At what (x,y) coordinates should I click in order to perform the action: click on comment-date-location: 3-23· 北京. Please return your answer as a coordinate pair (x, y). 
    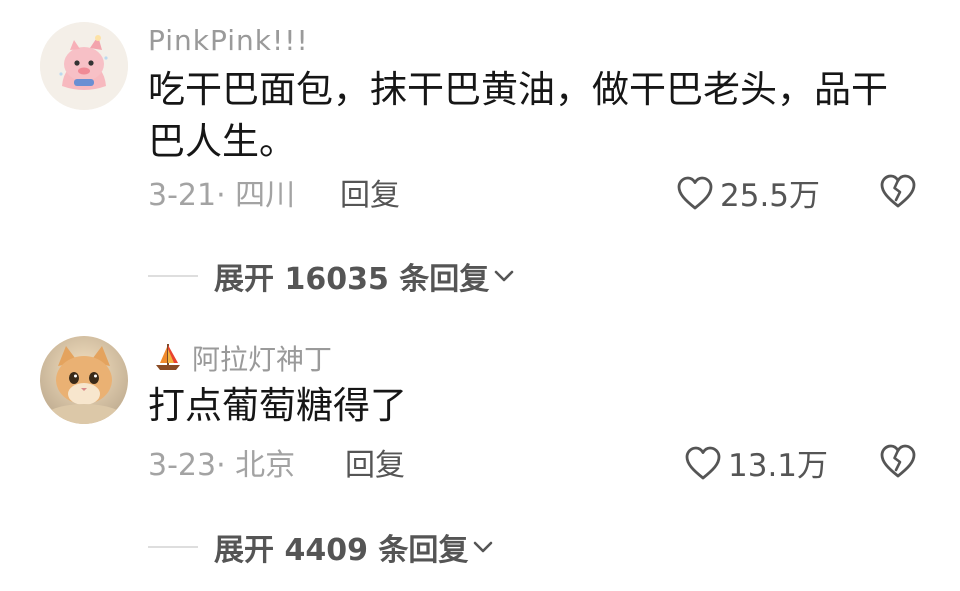
    Looking at the image, I should click on (222, 465).